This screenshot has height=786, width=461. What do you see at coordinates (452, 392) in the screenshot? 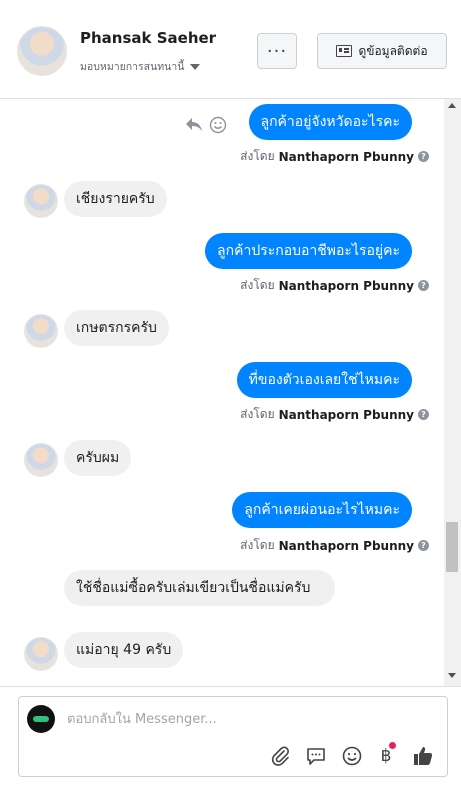
I see `thread-scrollbar` at bounding box center [452, 392].